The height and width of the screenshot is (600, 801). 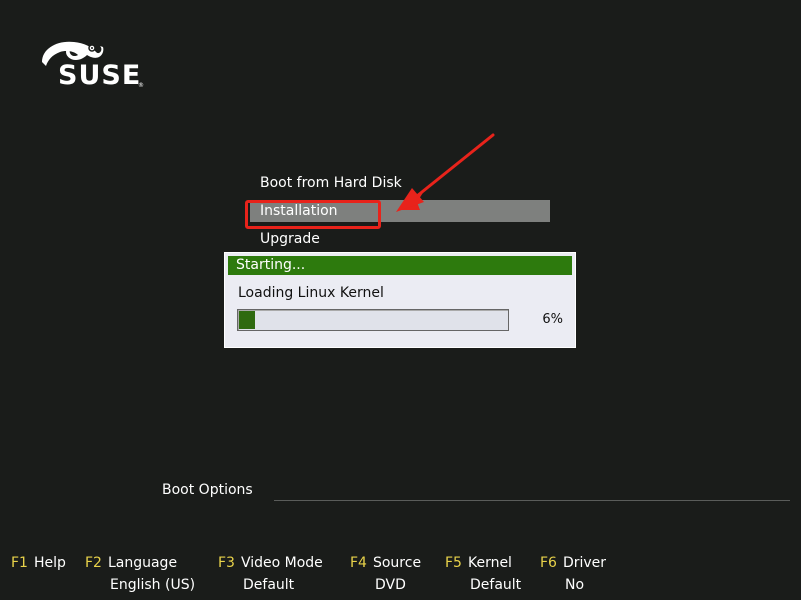 What do you see at coordinates (142, 563) in the screenshot?
I see `fkey-name: Language` at bounding box center [142, 563].